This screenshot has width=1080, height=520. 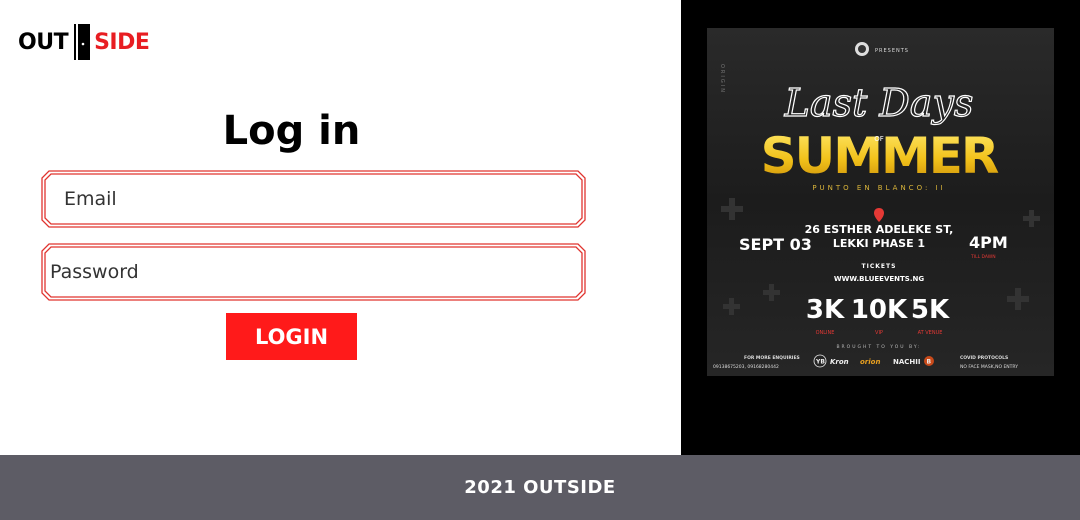 What do you see at coordinates (879, 229) in the screenshot?
I see `poster-address-line1: 26 ESTHER ADELEKE ST,` at bounding box center [879, 229].